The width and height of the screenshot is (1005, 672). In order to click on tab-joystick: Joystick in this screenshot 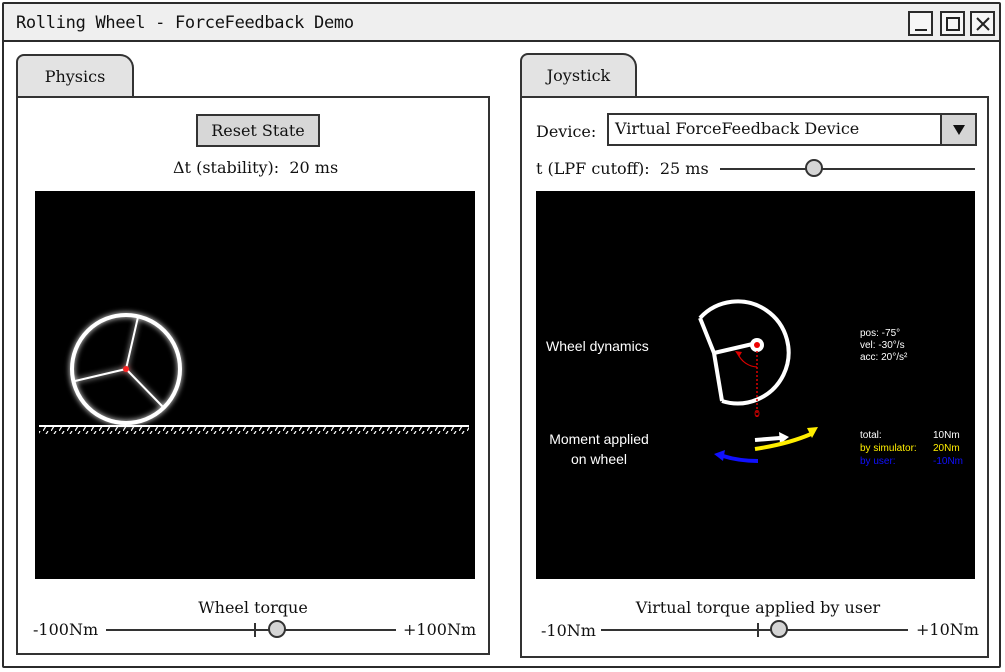, I will do `click(578, 75)`.